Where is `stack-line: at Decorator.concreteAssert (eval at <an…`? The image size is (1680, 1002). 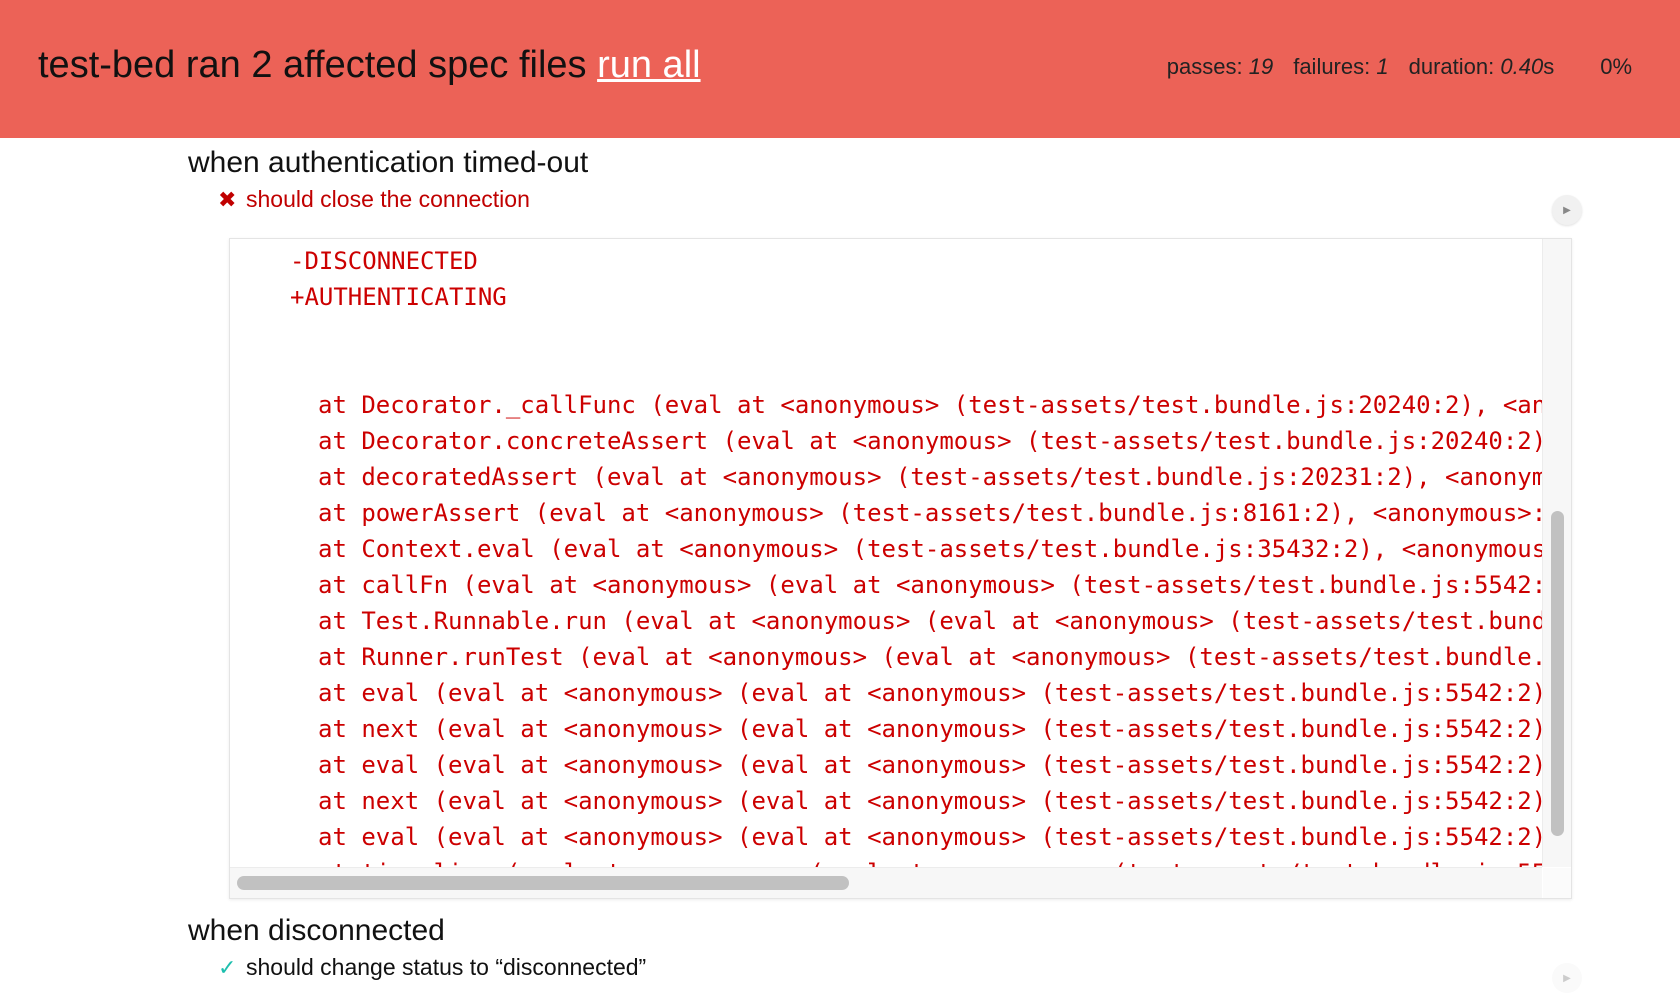
stack-line: at Decorator.concreteAssert (eval at <an… is located at coordinates (930, 441).